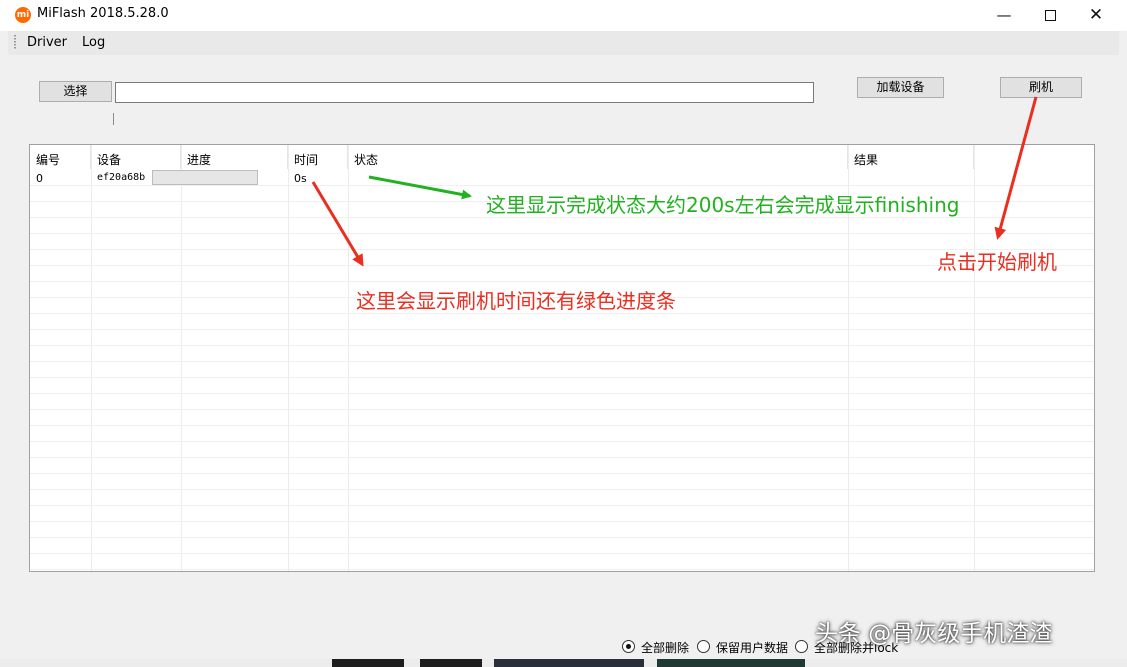 This screenshot has width=1127, height=667. I want to click on menu-log: Log, so click(93, 42).